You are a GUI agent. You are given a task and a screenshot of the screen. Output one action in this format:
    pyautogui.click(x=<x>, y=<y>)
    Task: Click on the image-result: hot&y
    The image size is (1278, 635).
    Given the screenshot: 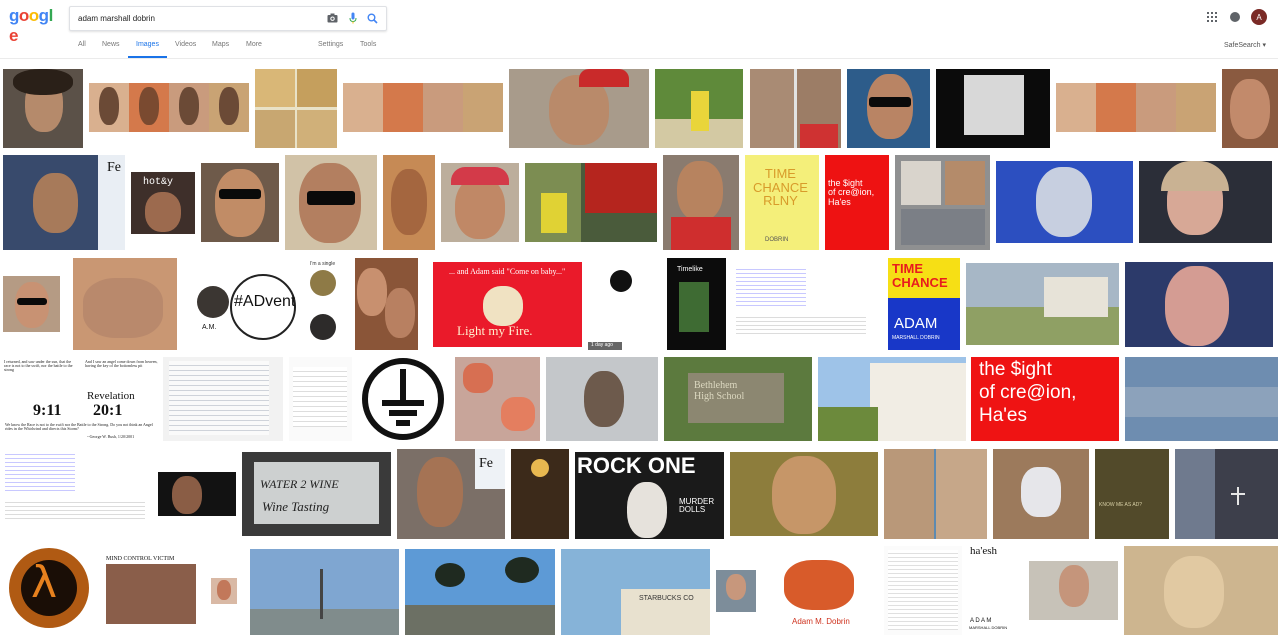 What is the action you would take?
    pyautogui.click(x=163, y=203)
    